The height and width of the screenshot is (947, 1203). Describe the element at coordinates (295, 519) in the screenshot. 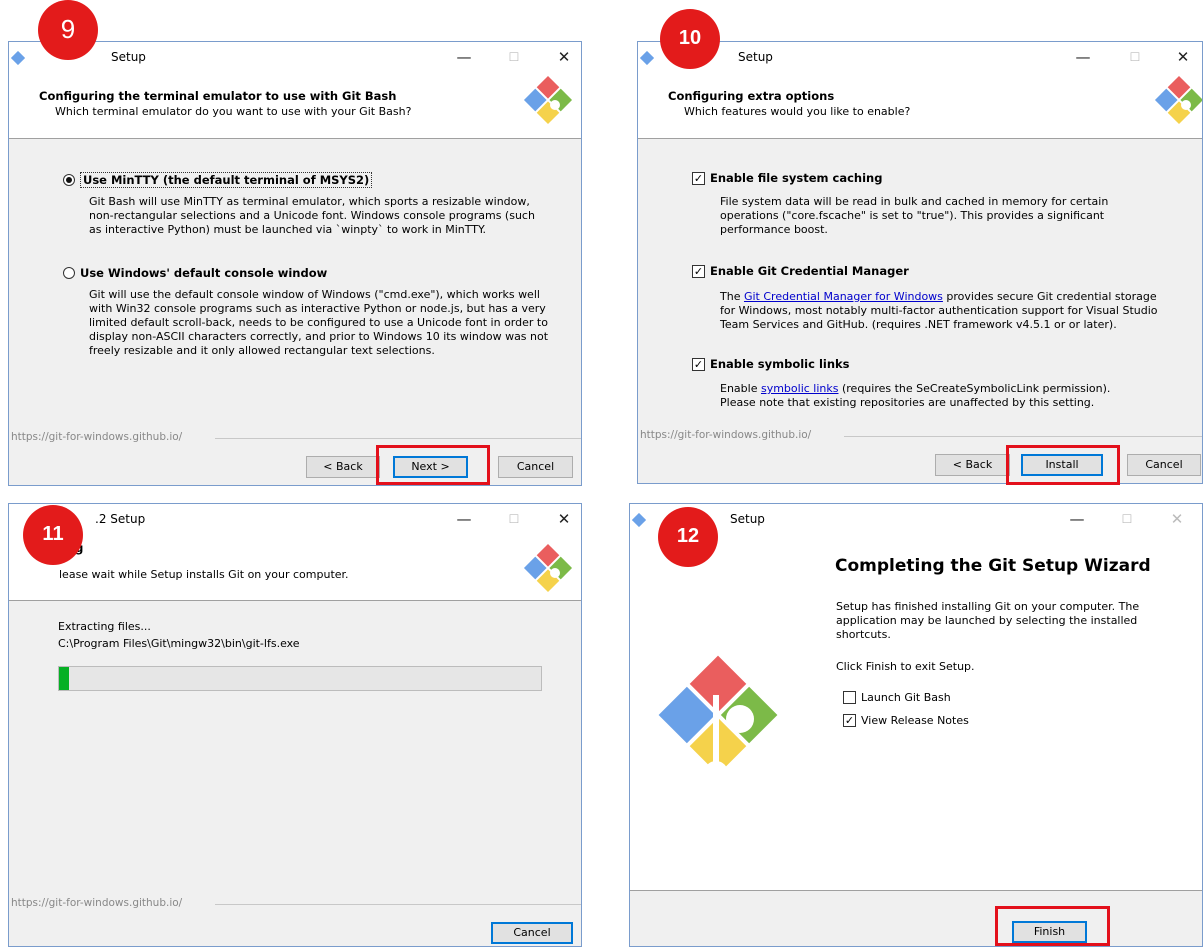

I see `step11-titlebar: .2 Setup — ☐ ✕` at that location.